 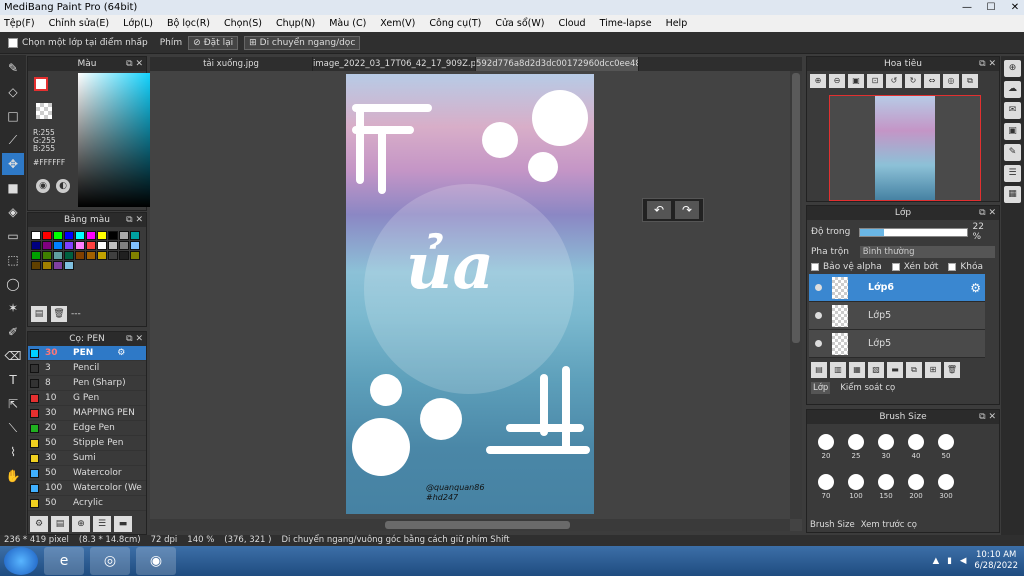 I want to click on brush-size-option: 20, so click(x=826, y=447).